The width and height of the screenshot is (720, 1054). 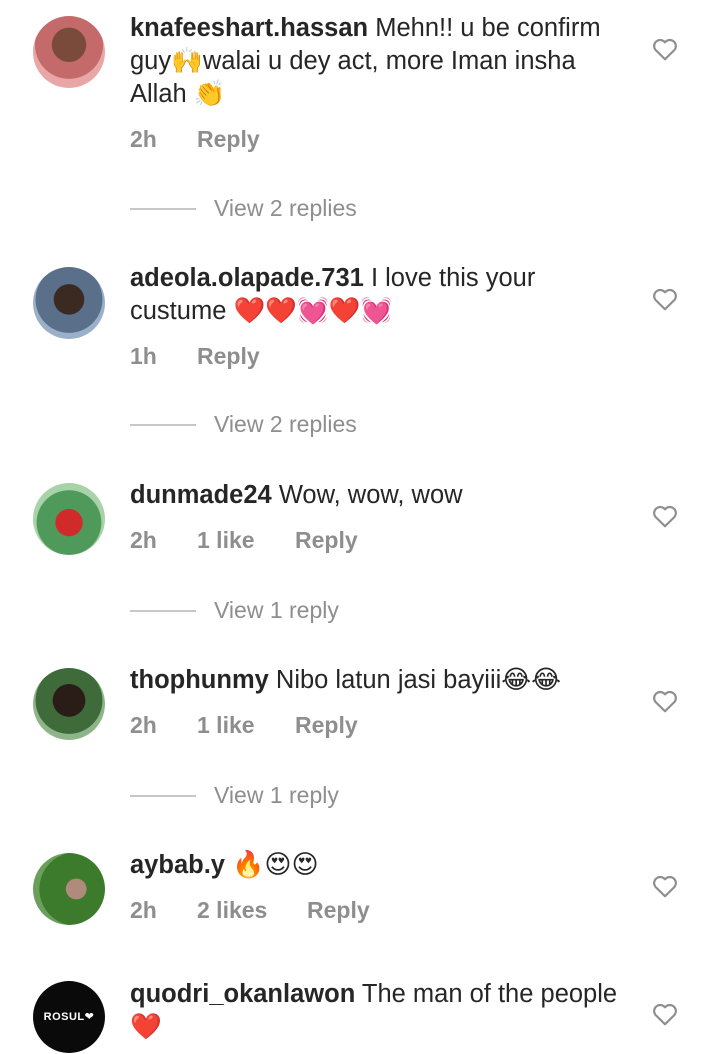 What do you see at coordinates (249, 28) in the screenshot?
I see `comment-username: knafeeshart.hassan` at bounding box center [249, 28].